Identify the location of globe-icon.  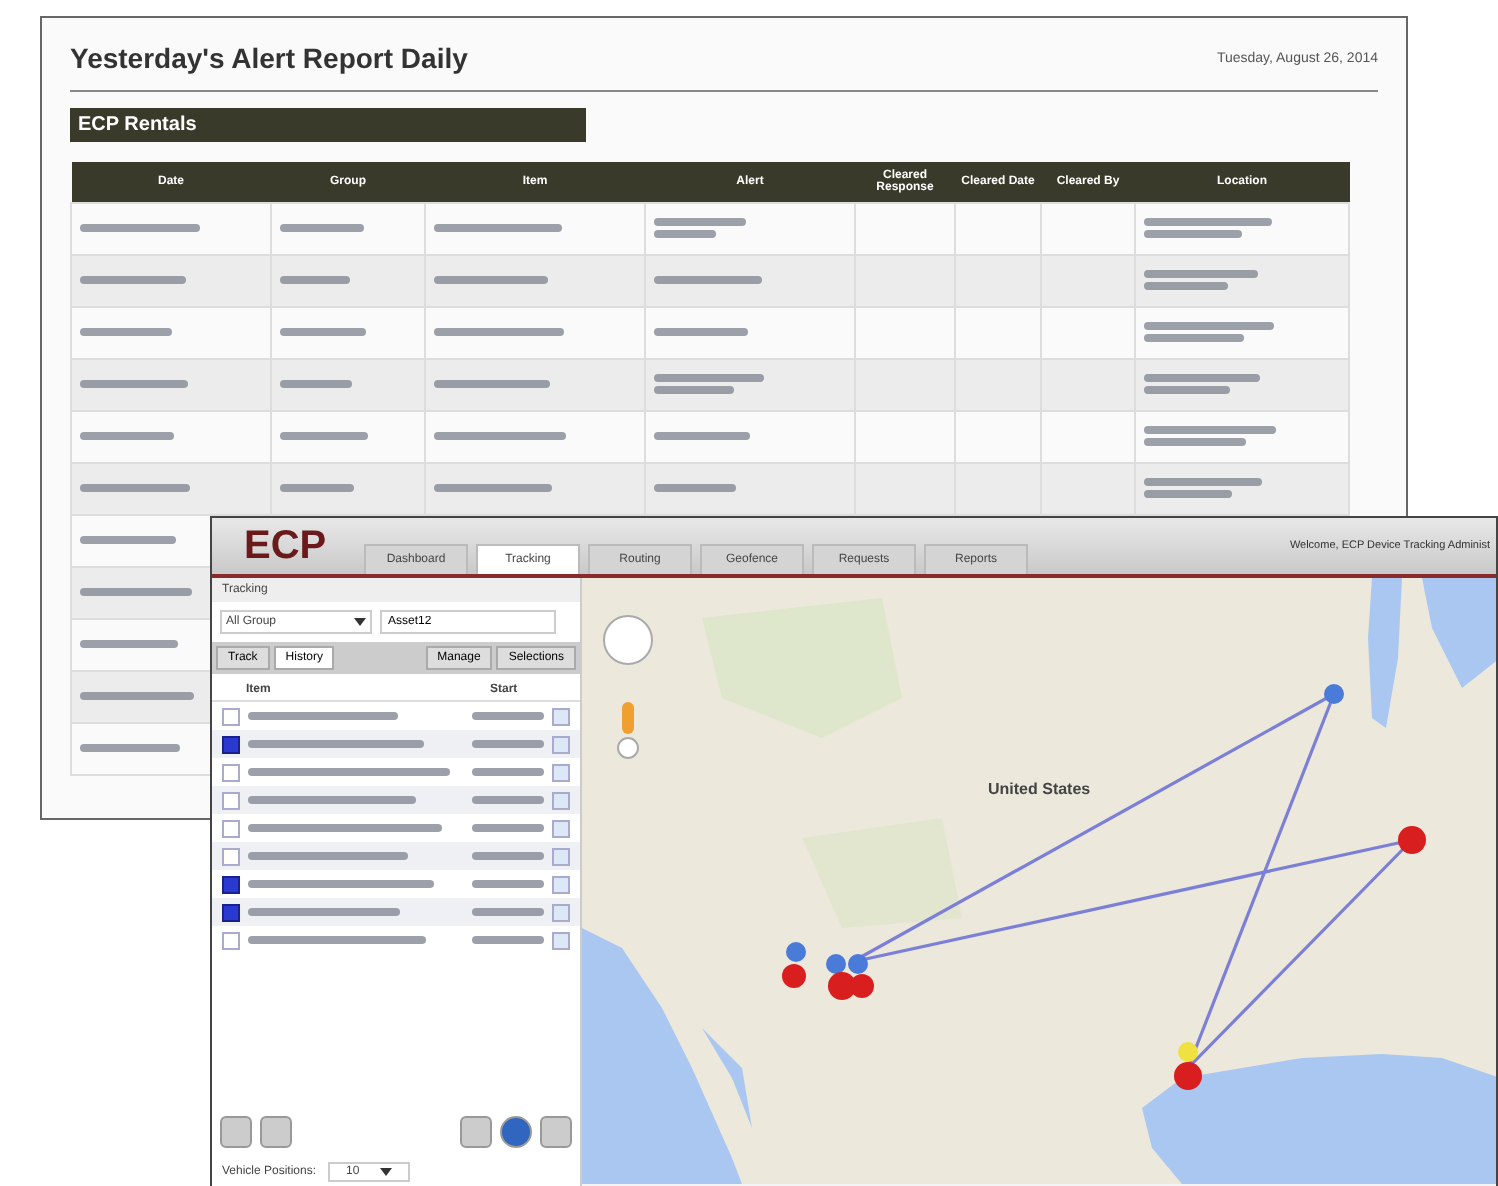
(516, 1132).